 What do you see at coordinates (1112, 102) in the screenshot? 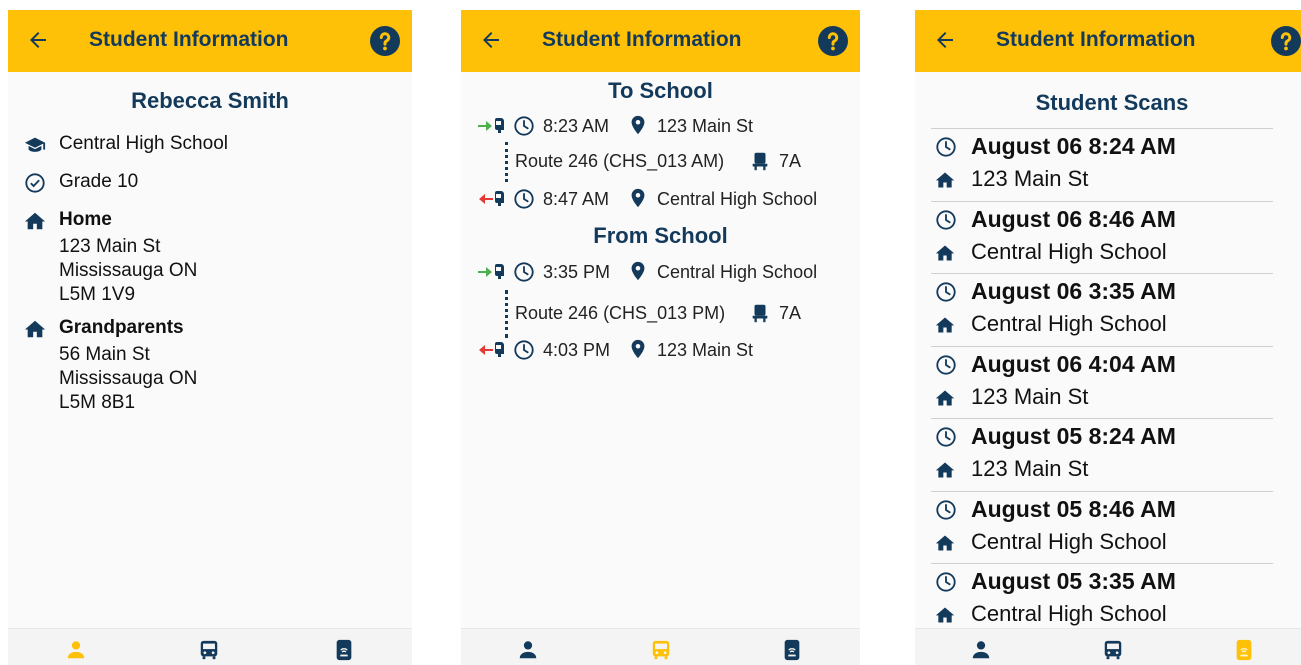
I see `student-scans-heading: Student Scans` at bounding box center [1112, 102].